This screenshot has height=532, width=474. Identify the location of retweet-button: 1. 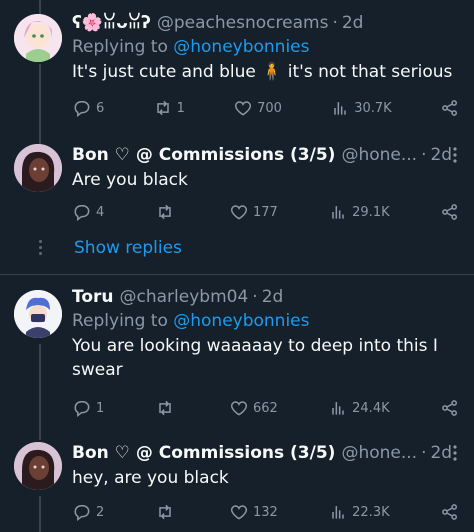
(169, 108).